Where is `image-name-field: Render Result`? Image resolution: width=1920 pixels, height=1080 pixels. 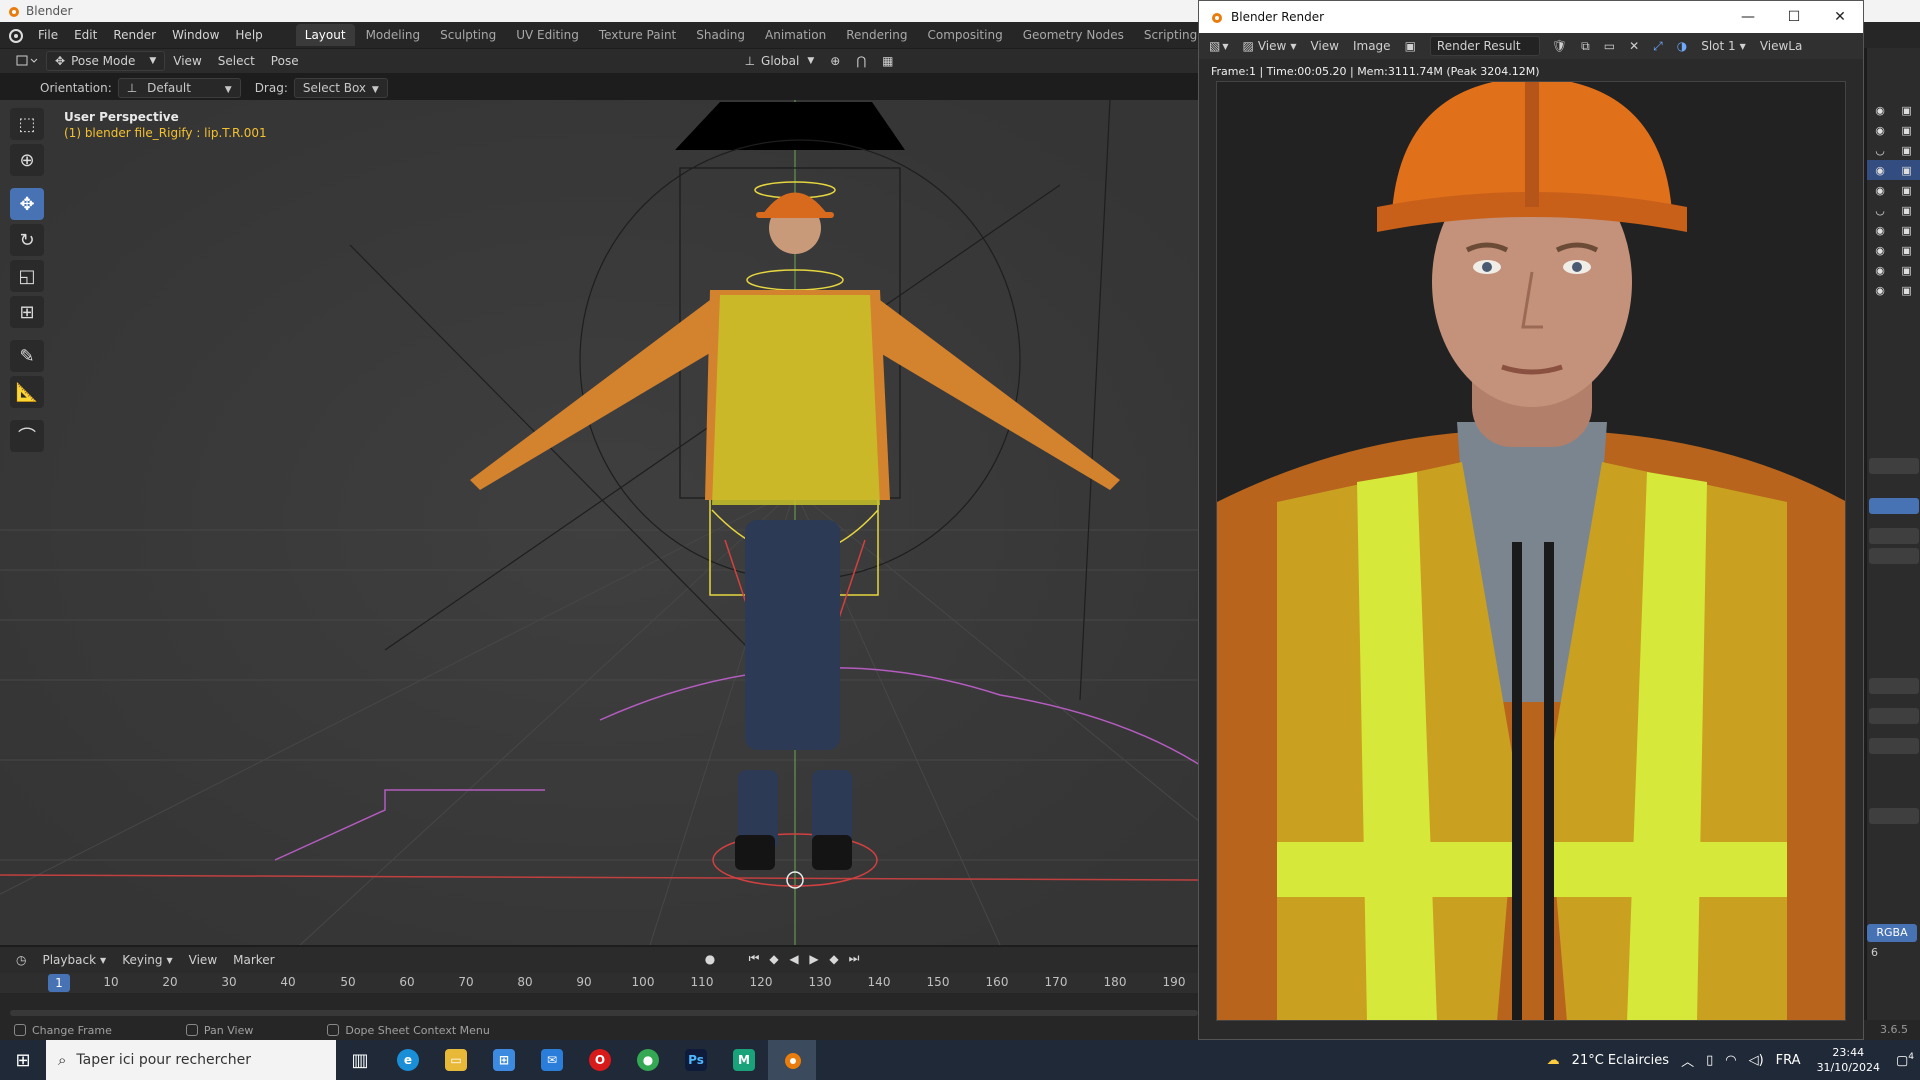 image-name-field: Render Result is located at coordinates (1484, 46).